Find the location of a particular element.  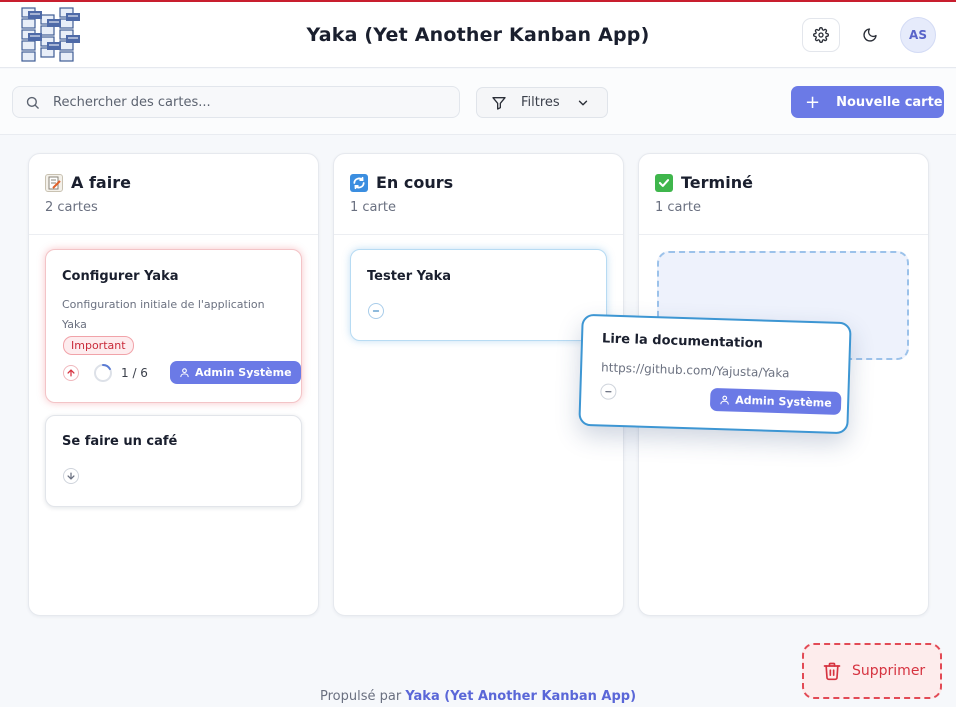

search-input is located at coordinates (253, 102).